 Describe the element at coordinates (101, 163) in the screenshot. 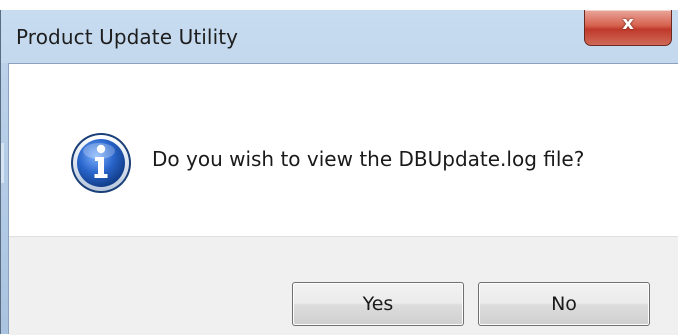

I see `info-icon` at that location.